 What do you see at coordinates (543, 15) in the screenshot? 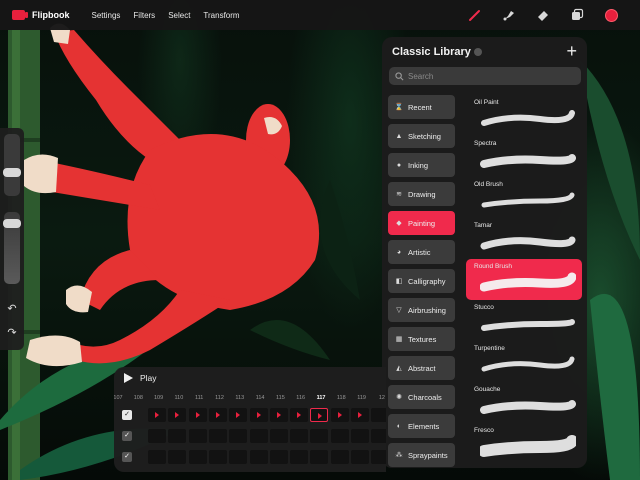
I see `eraser-tool` at bounding box center [543, 15].